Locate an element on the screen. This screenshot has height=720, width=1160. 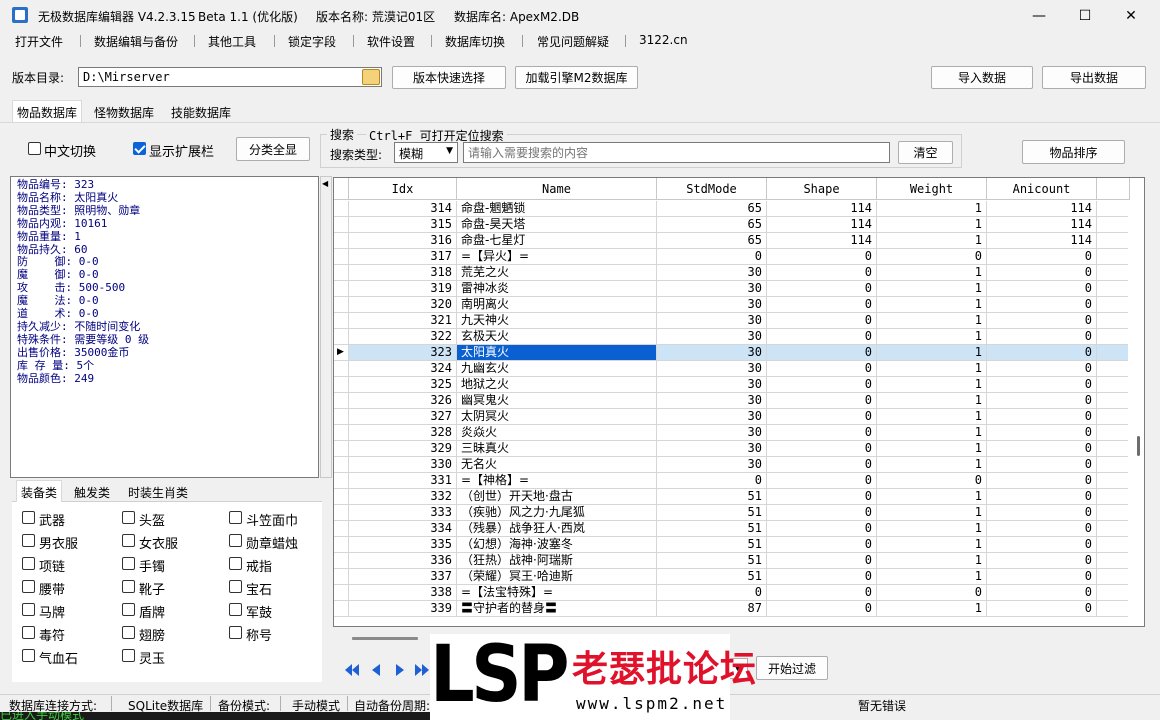
grid-cell-idx: 327 is located at coordinates (403, 417).